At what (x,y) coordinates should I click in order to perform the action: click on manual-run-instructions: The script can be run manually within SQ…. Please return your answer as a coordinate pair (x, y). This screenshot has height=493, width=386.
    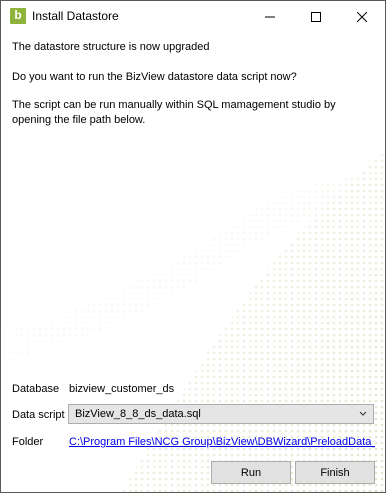
    Looking at the image, I should click on (174, 112).